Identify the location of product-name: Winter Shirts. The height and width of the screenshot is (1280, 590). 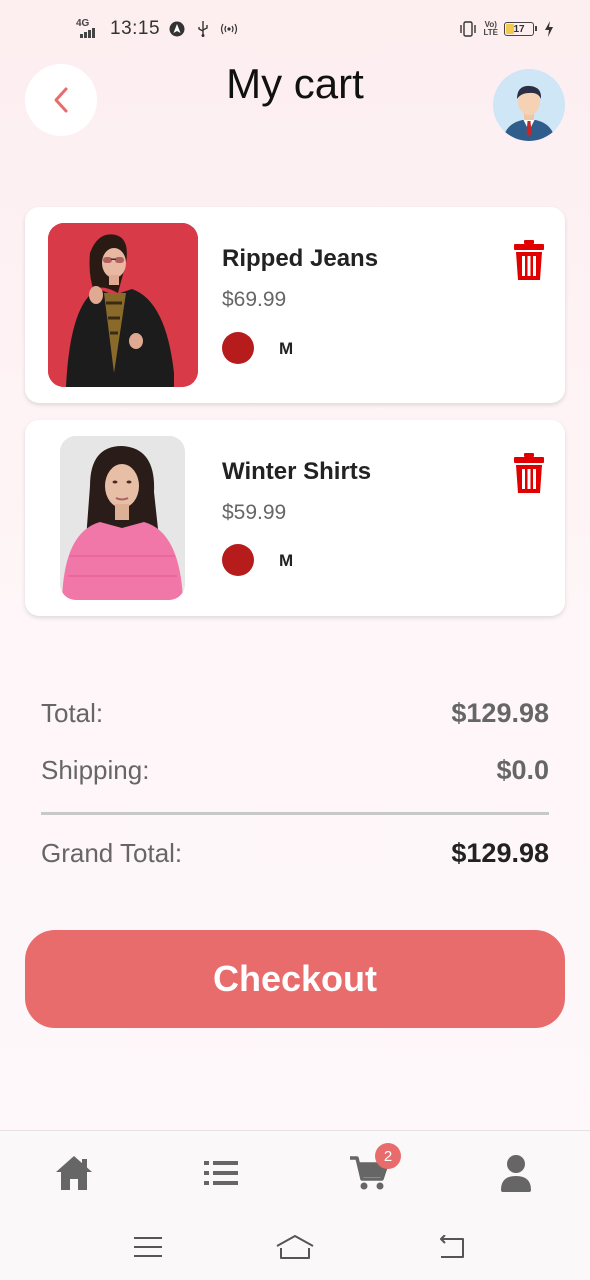
(297, 471).